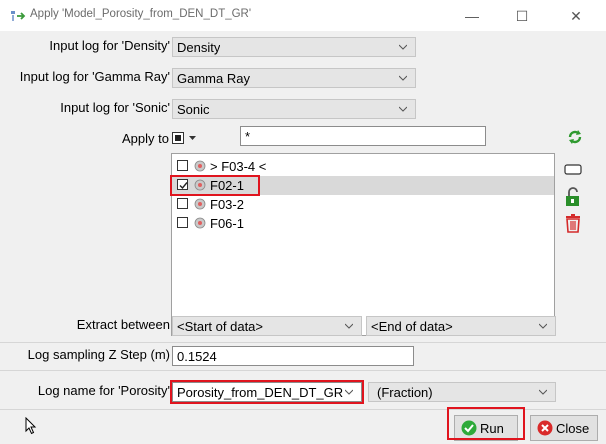 This screenshot has height=444, width=606. I want to click on close-circle-icon, so click(545, 428).